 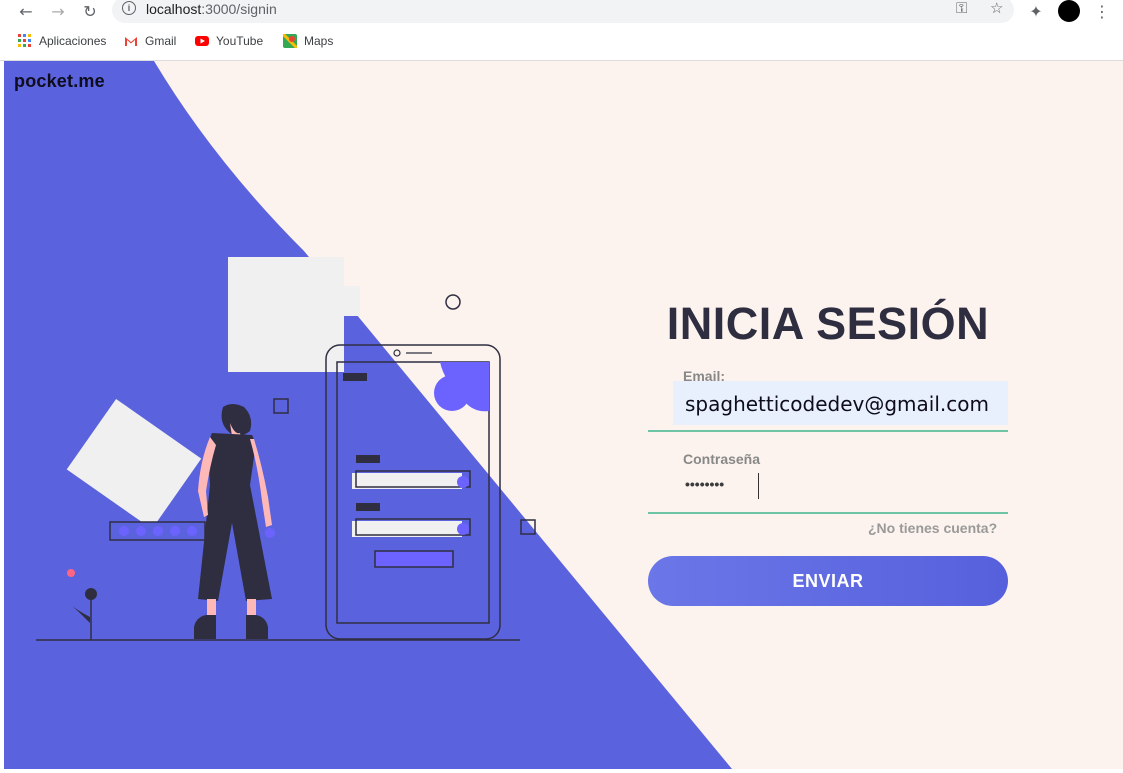 I want to click on bookmarks-bar: Aplicaciones Gmail YouTube Maps, so click(x=561, y=43).